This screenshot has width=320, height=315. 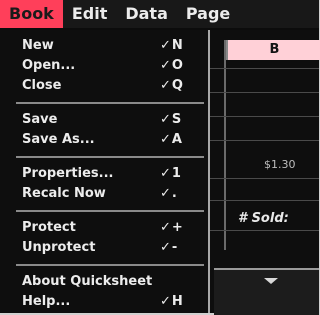 I want to click on menu-item-open: Open... ✓O, so click(x=103, y=66).